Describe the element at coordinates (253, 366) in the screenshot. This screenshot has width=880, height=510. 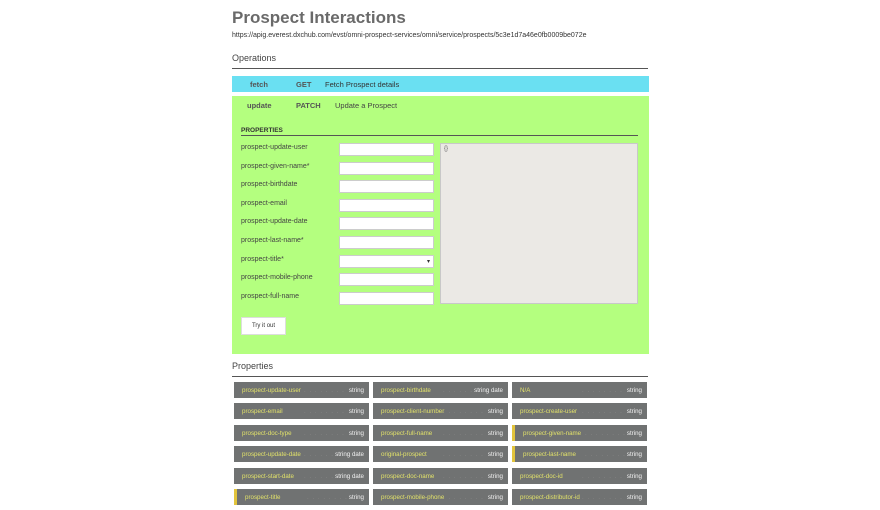
I see `properties-heading: Properties` at that location.